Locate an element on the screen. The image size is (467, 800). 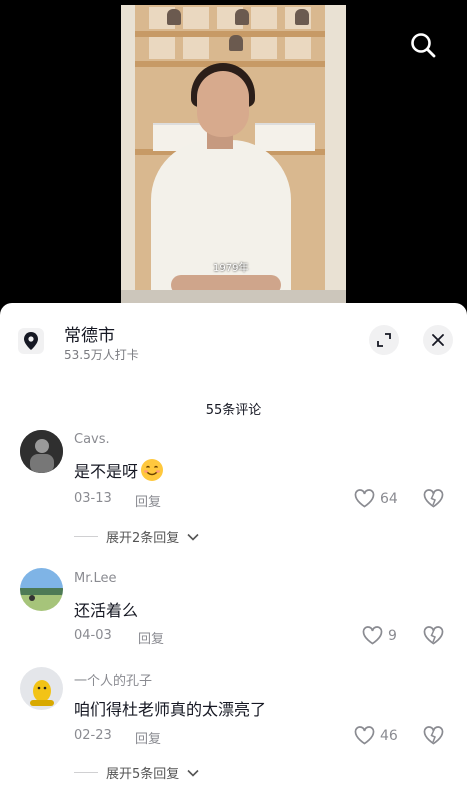
comment-text: 咱们得杜老师真的太漂亮了 is located at coordinates (170, 709).